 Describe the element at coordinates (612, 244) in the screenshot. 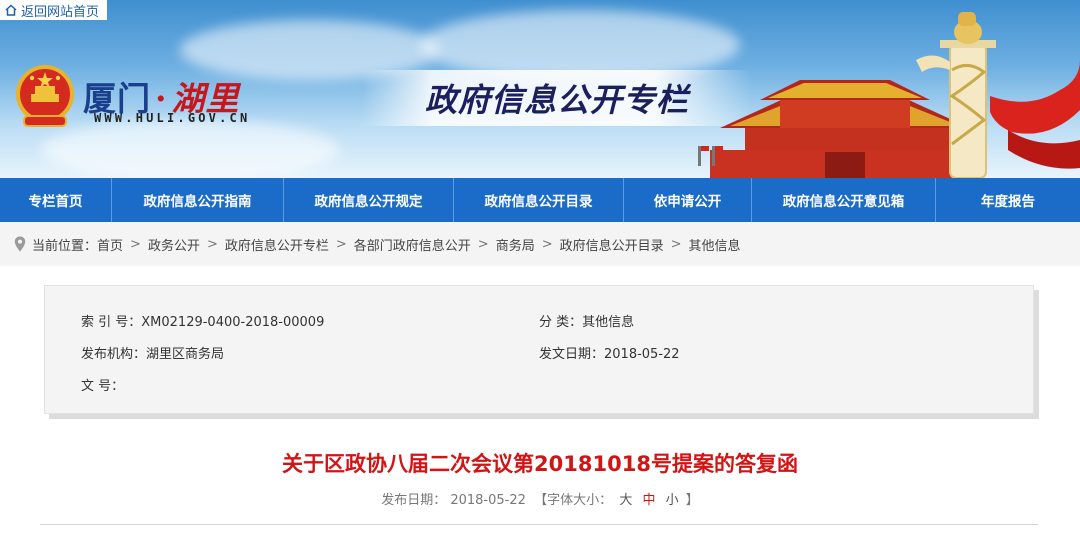

I see `breadcrumb-item-catalog: 政府信息公开目录` at that location.